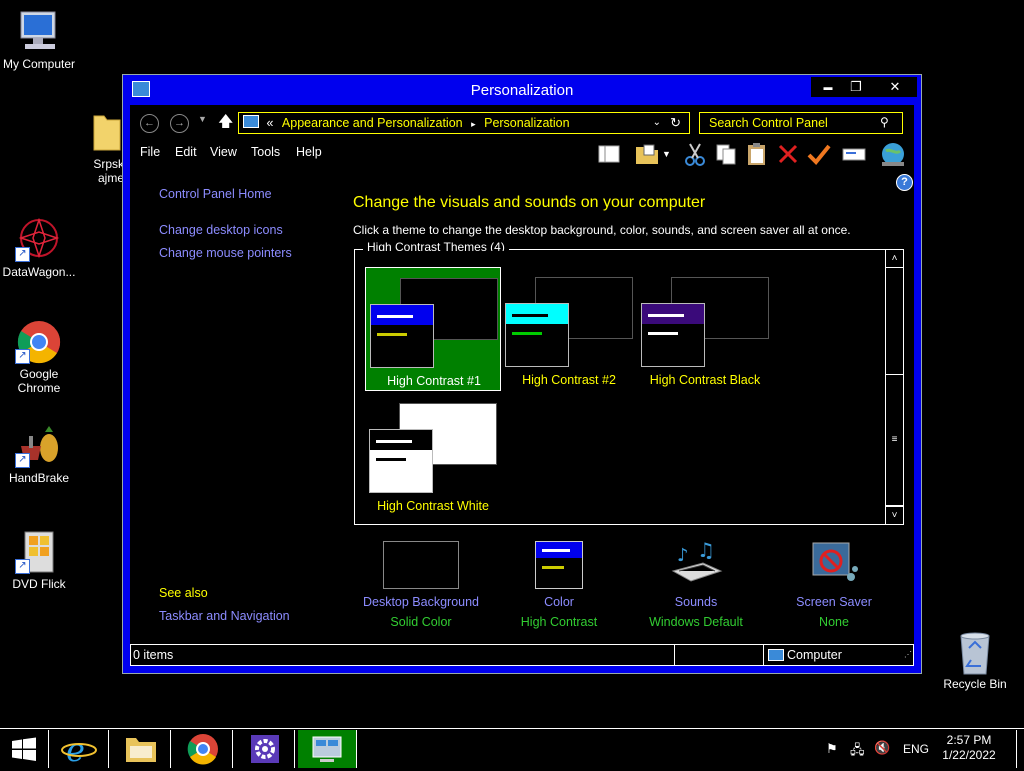 The image size is (1024, 771). I want to click on window-title: Personalization, so click(522, 90).